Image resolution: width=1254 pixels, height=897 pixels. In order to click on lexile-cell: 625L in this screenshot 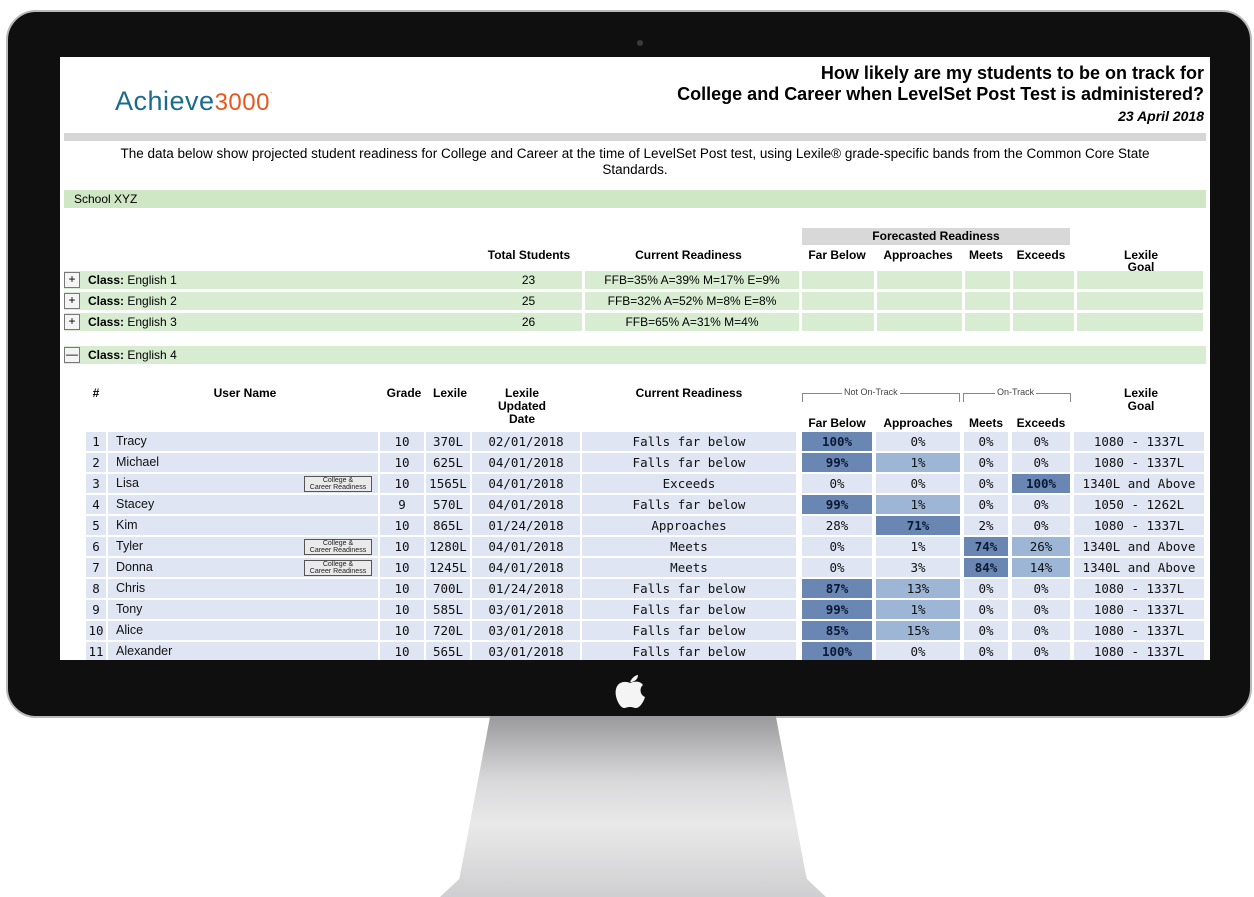, I will do `click(449, 462)`.